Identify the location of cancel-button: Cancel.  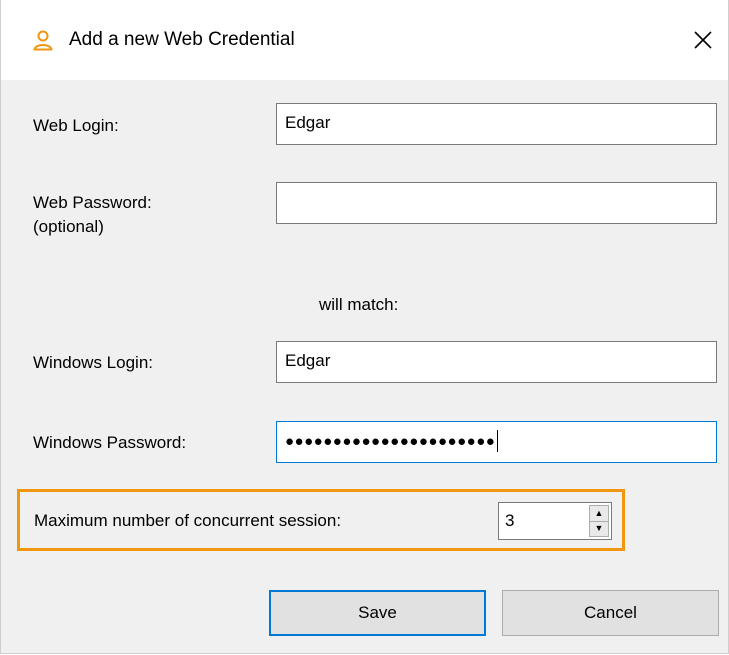
(610, 613).